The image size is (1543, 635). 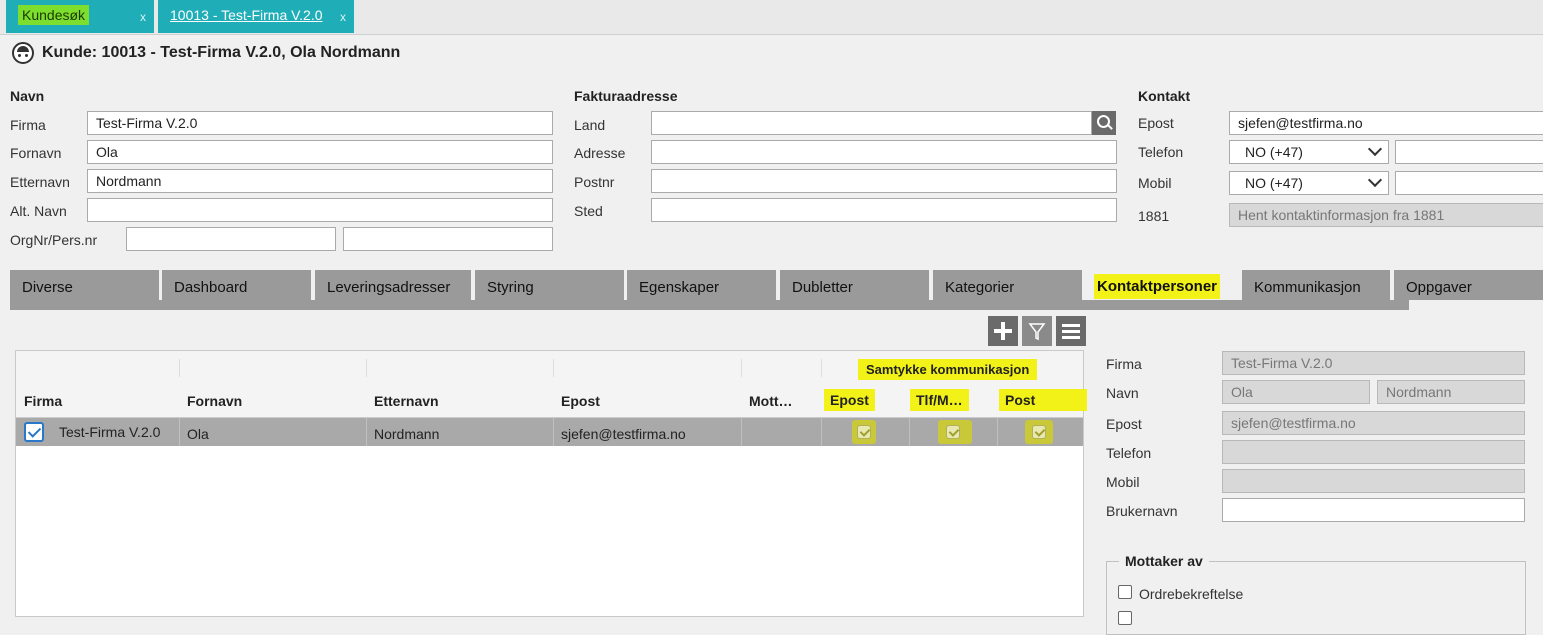 What do you see at coordinates (510, 287) in the screenshot?
I see `tab-label: Styring` at bounding box center [510, 287].